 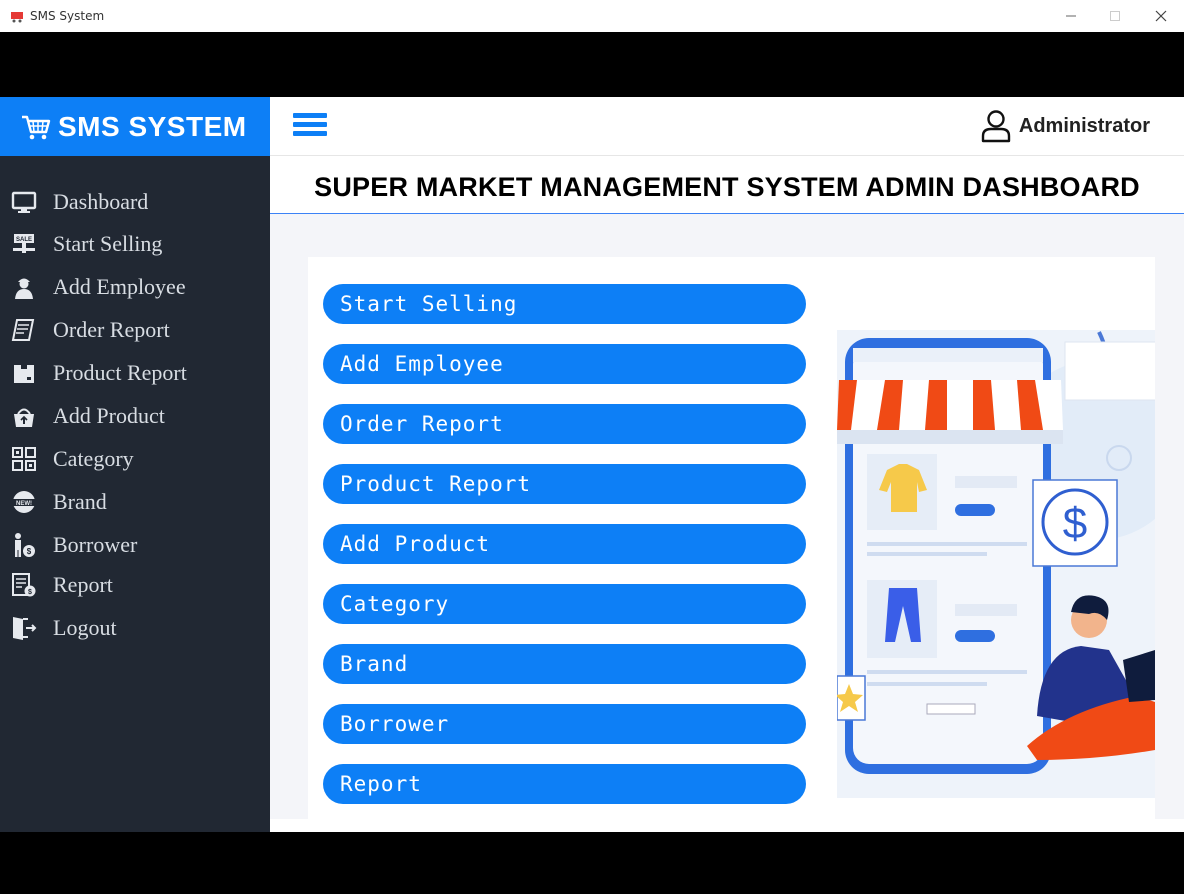 What do you see at coordinates (564, 484) in the screenshot?
I see `product-report-button: Product Report` at bounding box center [564, 484].